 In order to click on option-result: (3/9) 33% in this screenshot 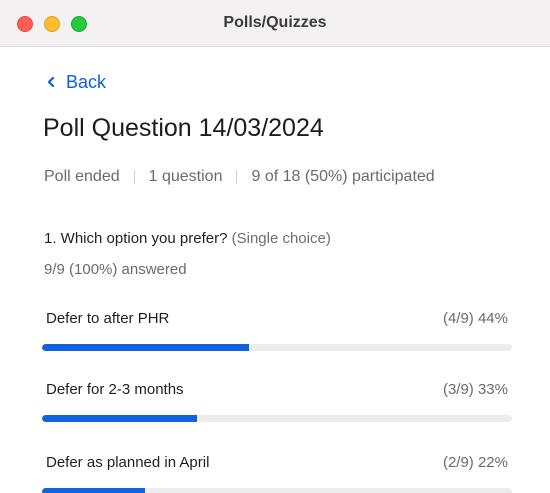, I will do `click(475, 389)`.